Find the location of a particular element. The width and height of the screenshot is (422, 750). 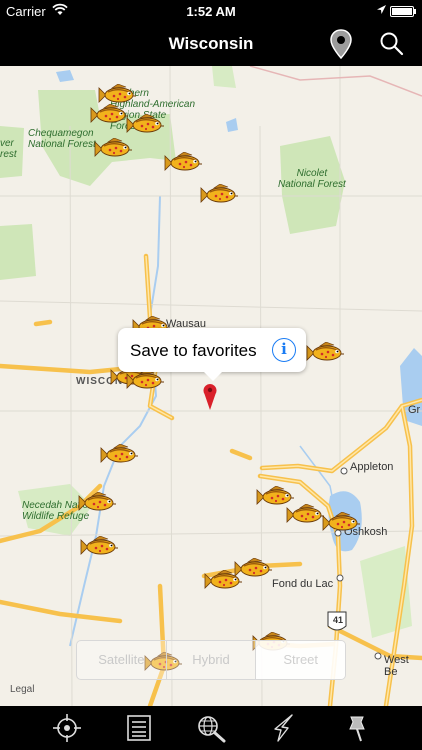

park-label: ver rest is located at coordinates (8, 149).